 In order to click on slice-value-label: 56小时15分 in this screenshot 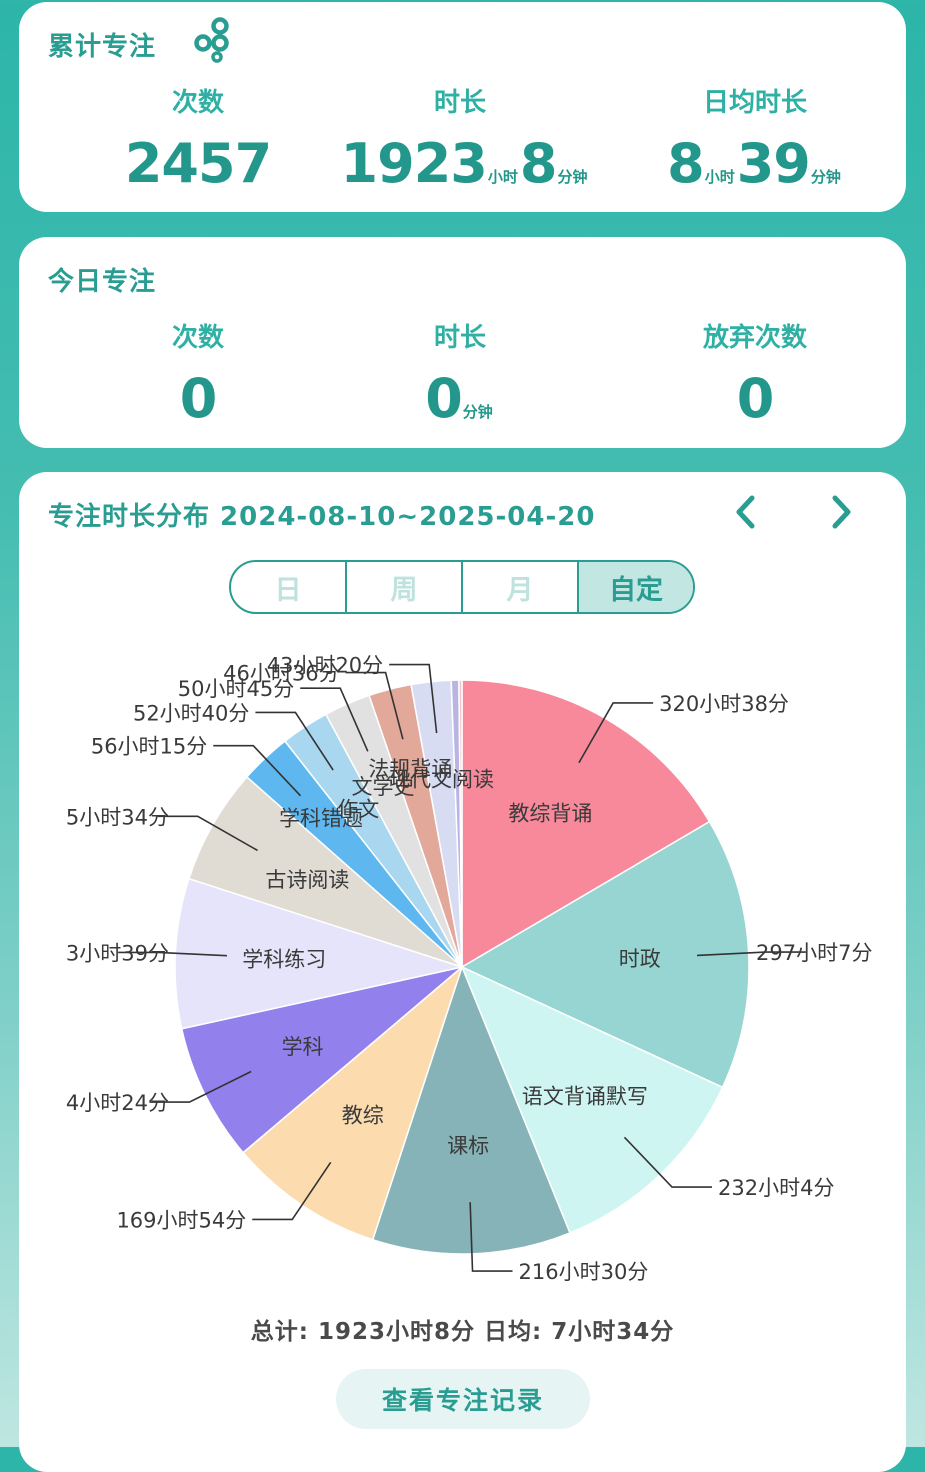, I will do `click(149, 747)`.